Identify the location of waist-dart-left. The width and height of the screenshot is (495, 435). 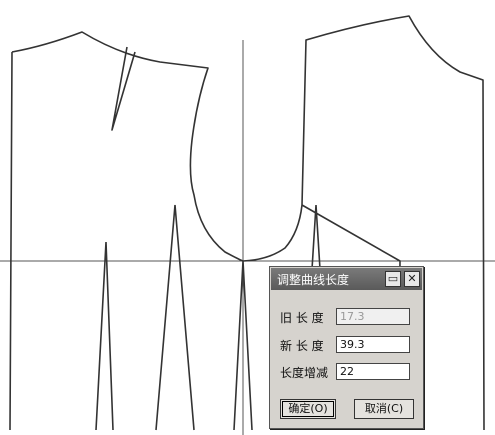
(104, 336).